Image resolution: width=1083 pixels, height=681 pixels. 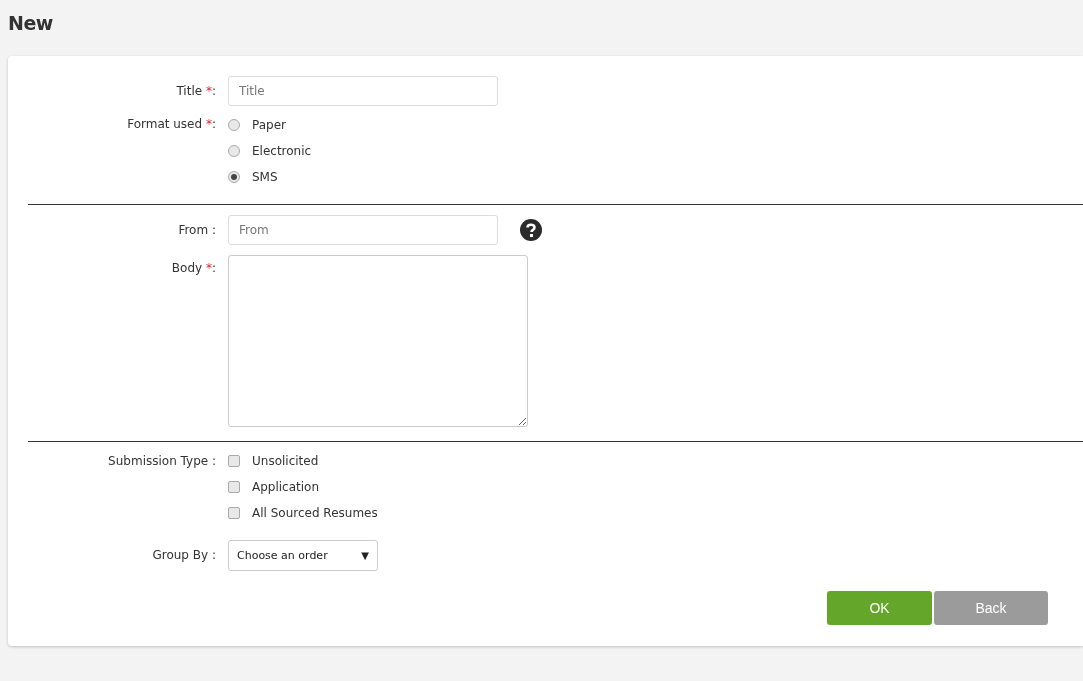 What do you see at coordinates (161, 460) in the screenshot?
I see `field-label: Submission Type :` at bounding box center [161, 460].